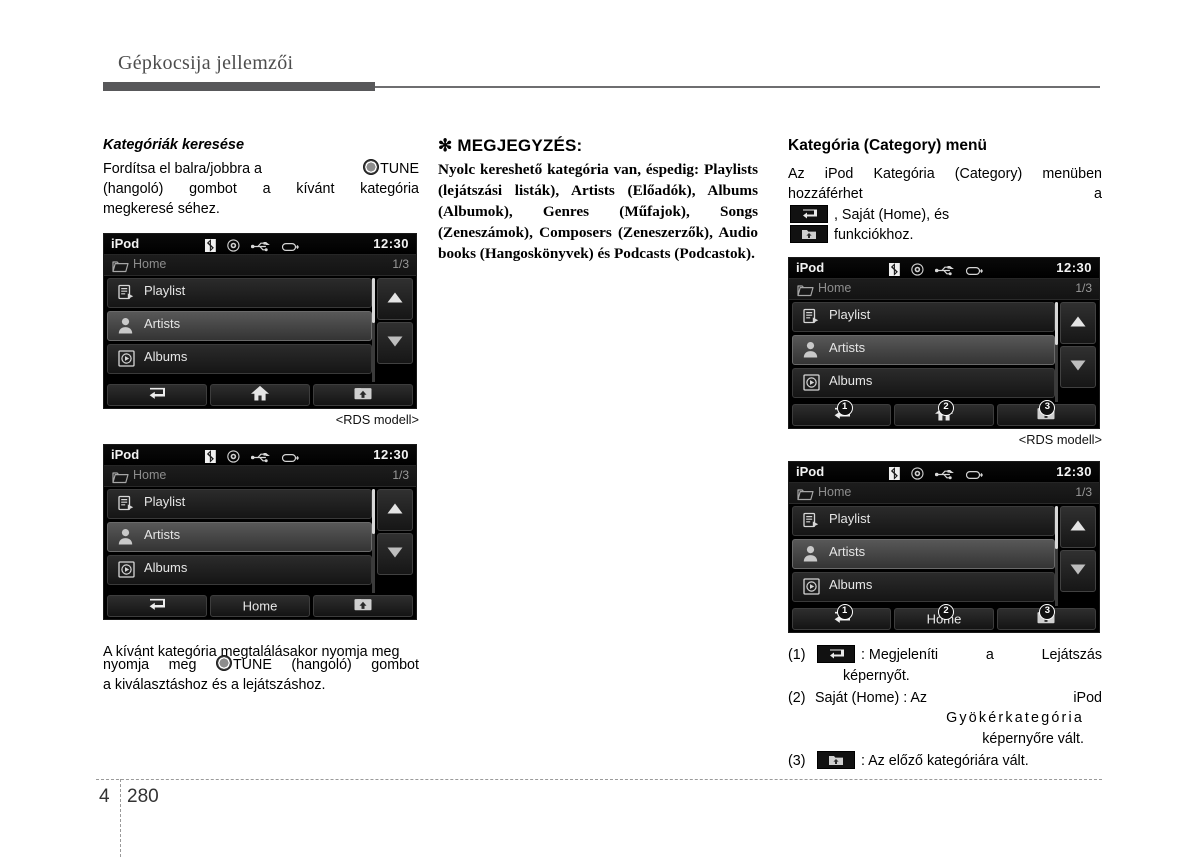 Image resolution: width=1200 pixels, height=861 pixels. Describe the element at coordinates (944, 760) in the screenshot. I see `item3-text: : Az előző kategóriára vált.` at that location.